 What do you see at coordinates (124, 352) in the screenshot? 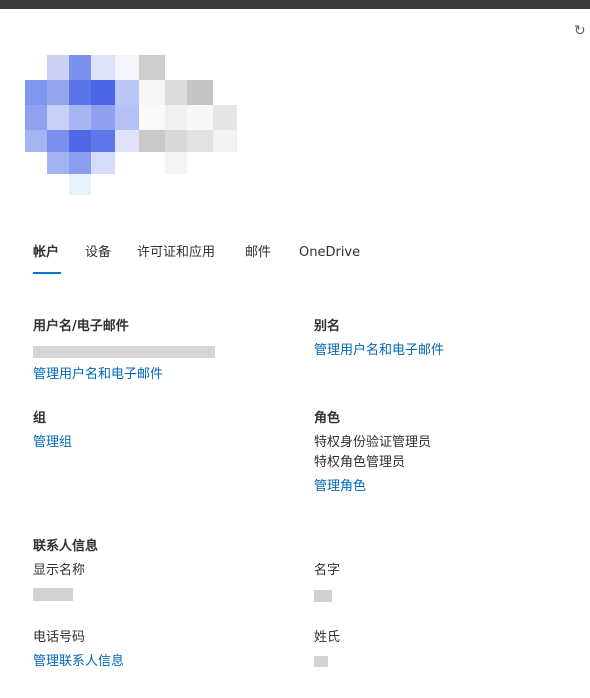
I see `username-value-redacted` at bounding box center [124, 352].